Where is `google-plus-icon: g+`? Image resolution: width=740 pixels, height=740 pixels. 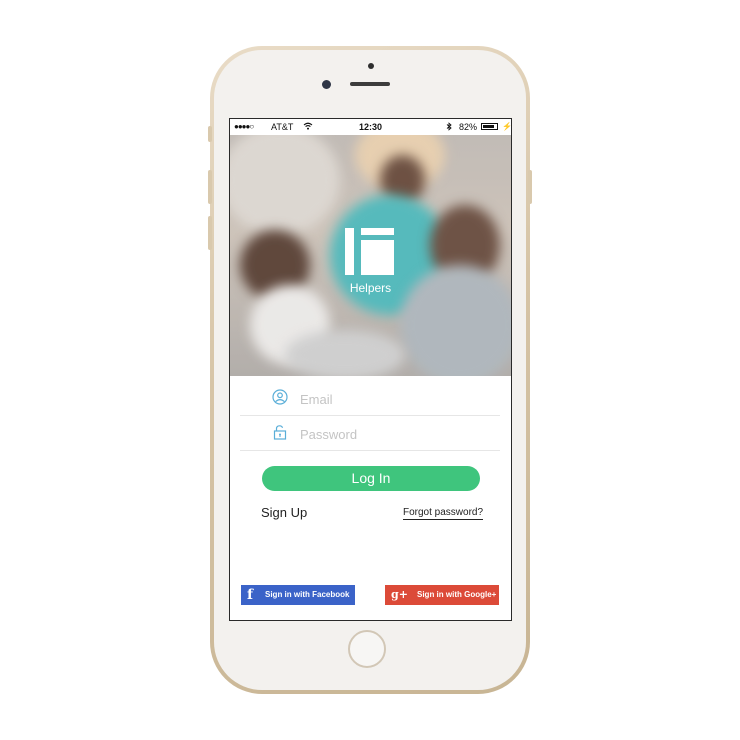 google-plus-icon: g+ is located at coordinates (399, 594).